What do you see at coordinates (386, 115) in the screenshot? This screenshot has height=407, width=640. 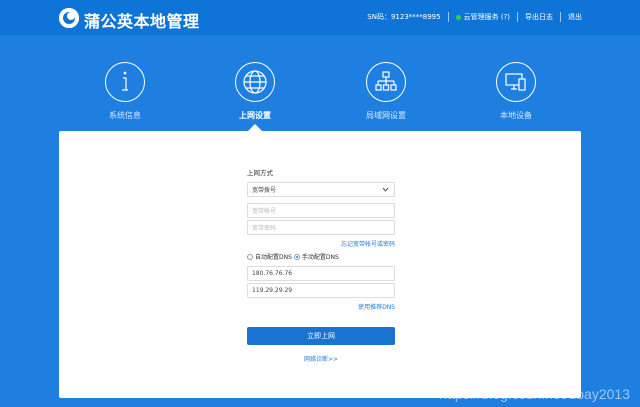 I see `nav-label: 局域网设置` at bounding box center [386, 115].